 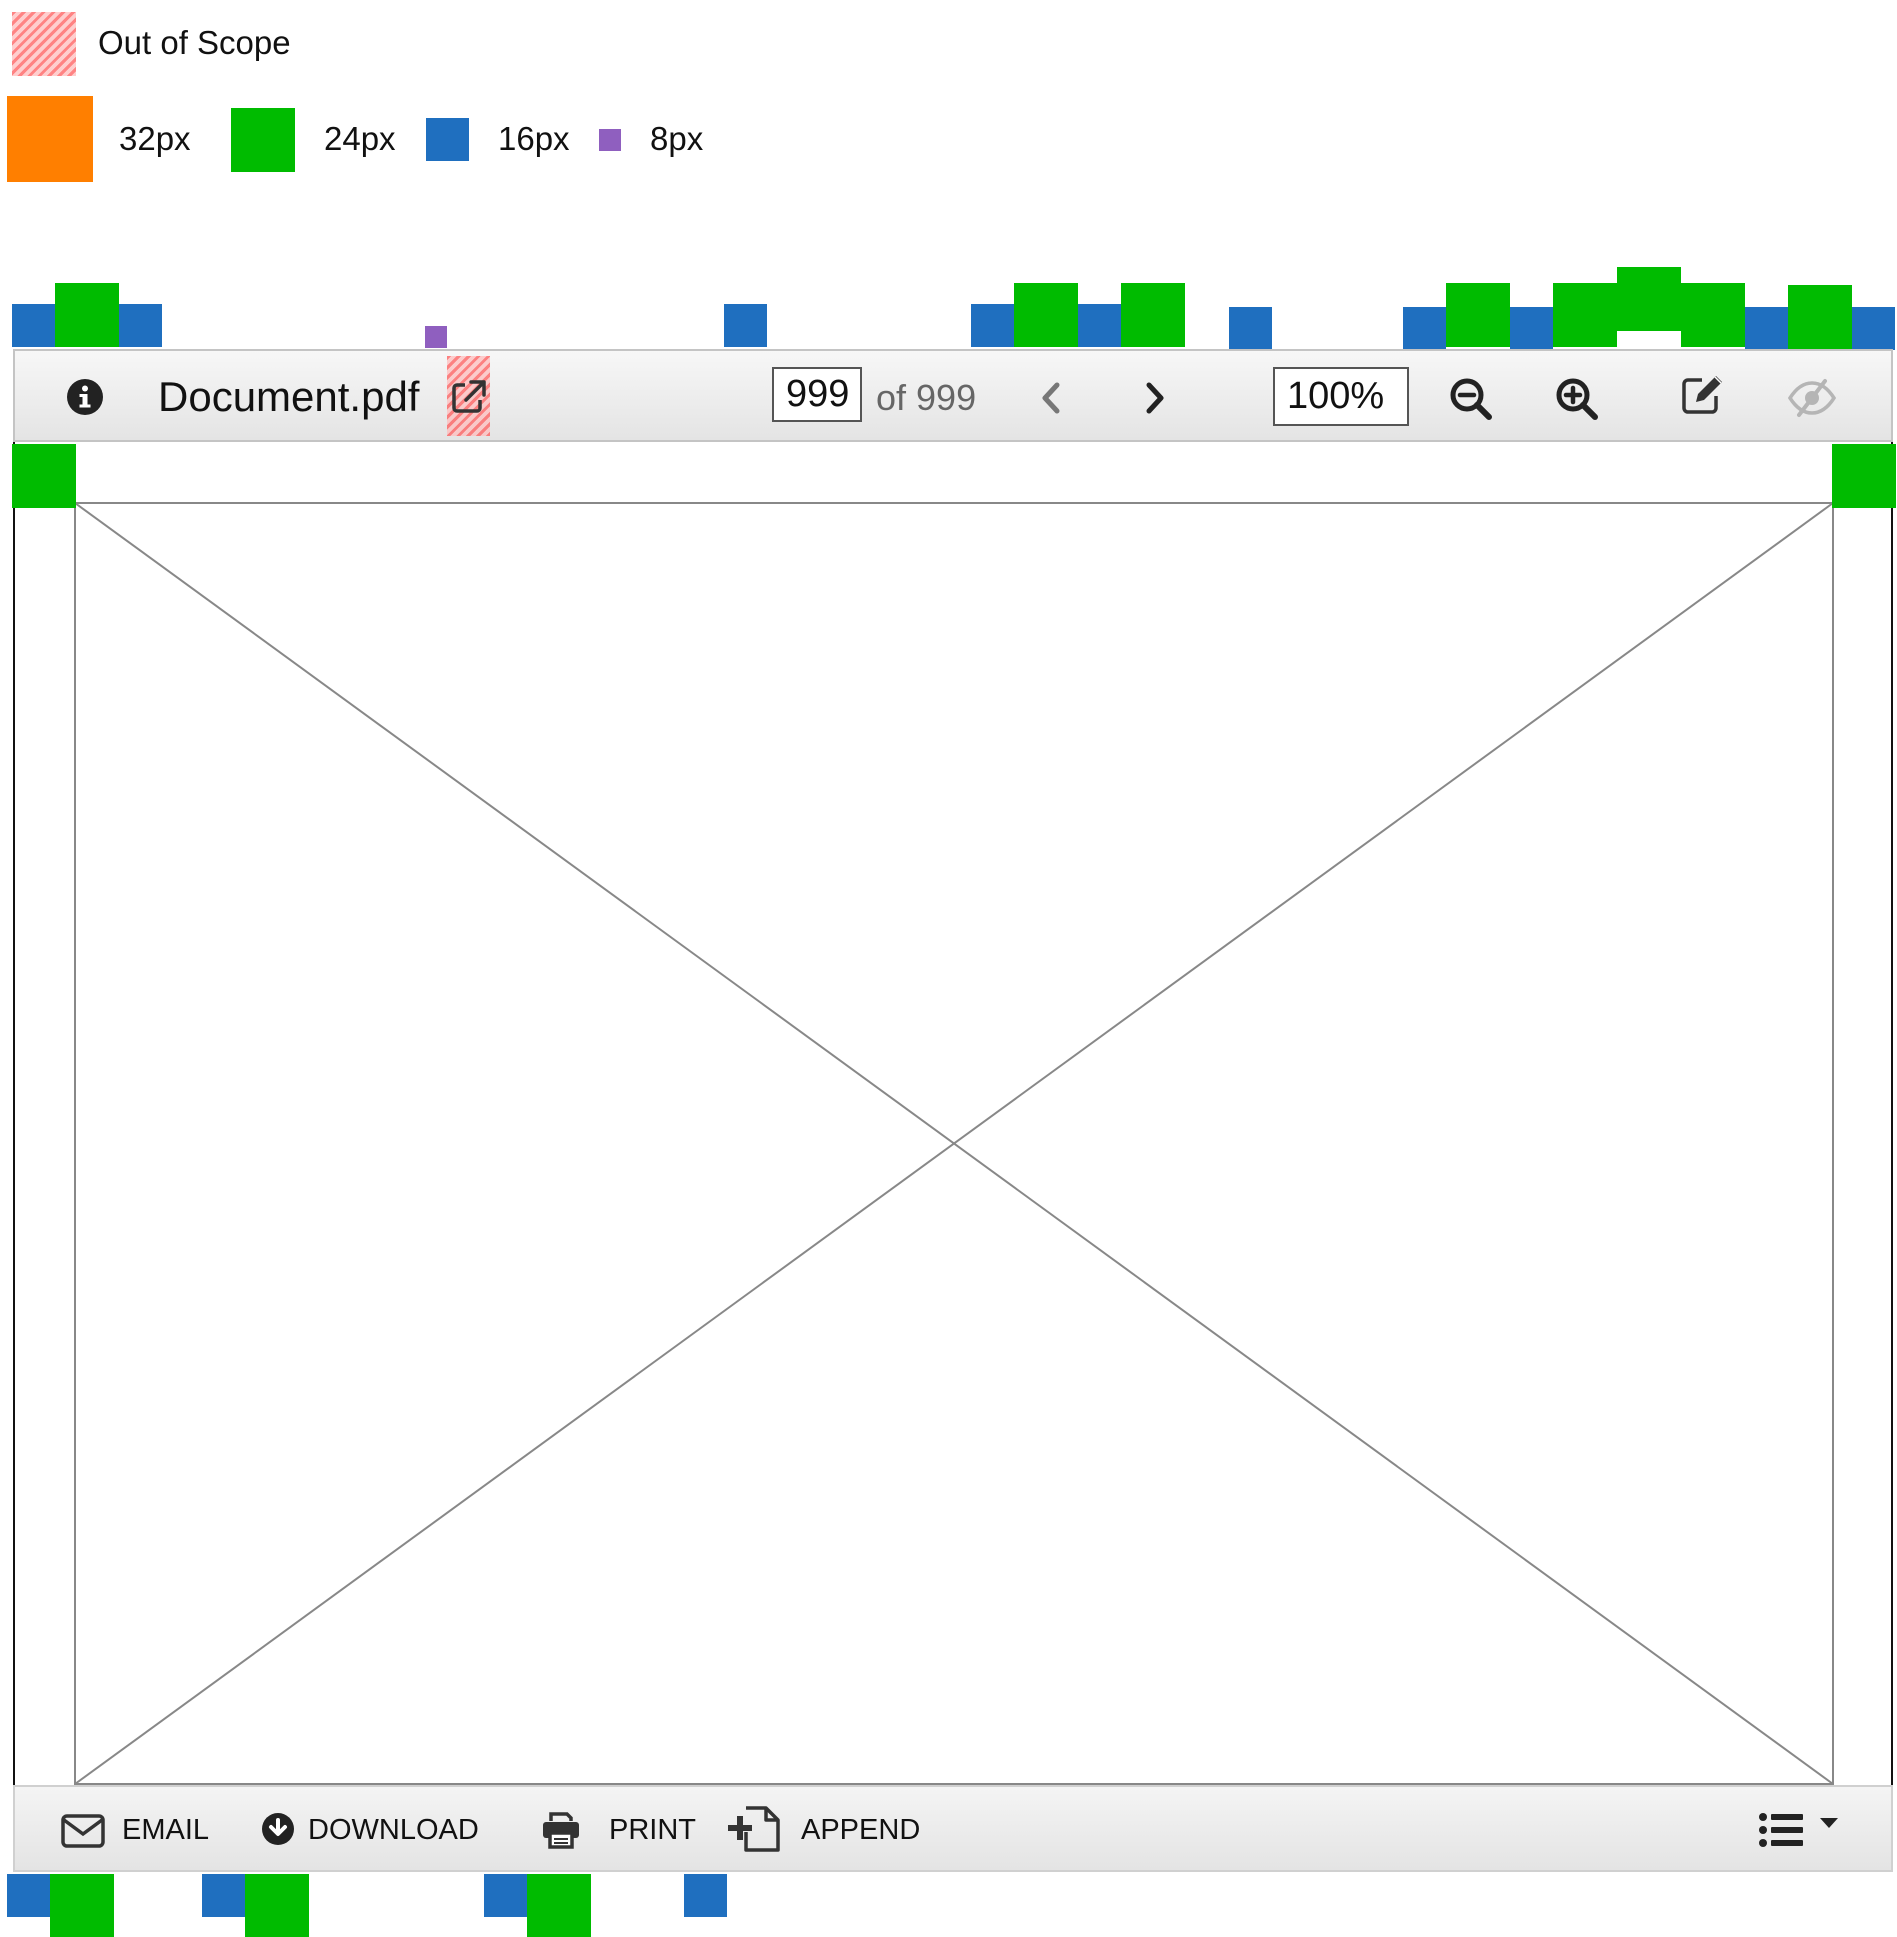 I want to click on download-button: DOWNLOAD, so click(x=374, y=1831).